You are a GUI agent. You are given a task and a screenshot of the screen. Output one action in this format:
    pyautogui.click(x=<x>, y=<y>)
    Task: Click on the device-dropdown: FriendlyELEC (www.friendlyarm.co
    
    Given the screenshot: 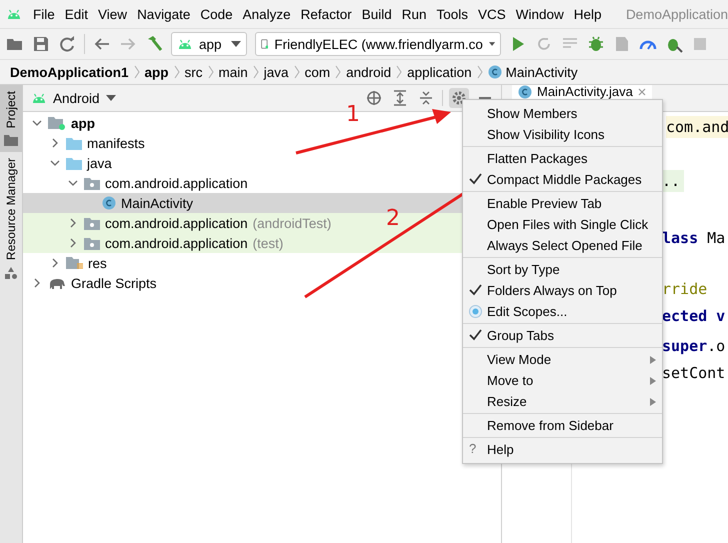 What is the action you would take?
    pyautogui.click(x=378, y=44)
    